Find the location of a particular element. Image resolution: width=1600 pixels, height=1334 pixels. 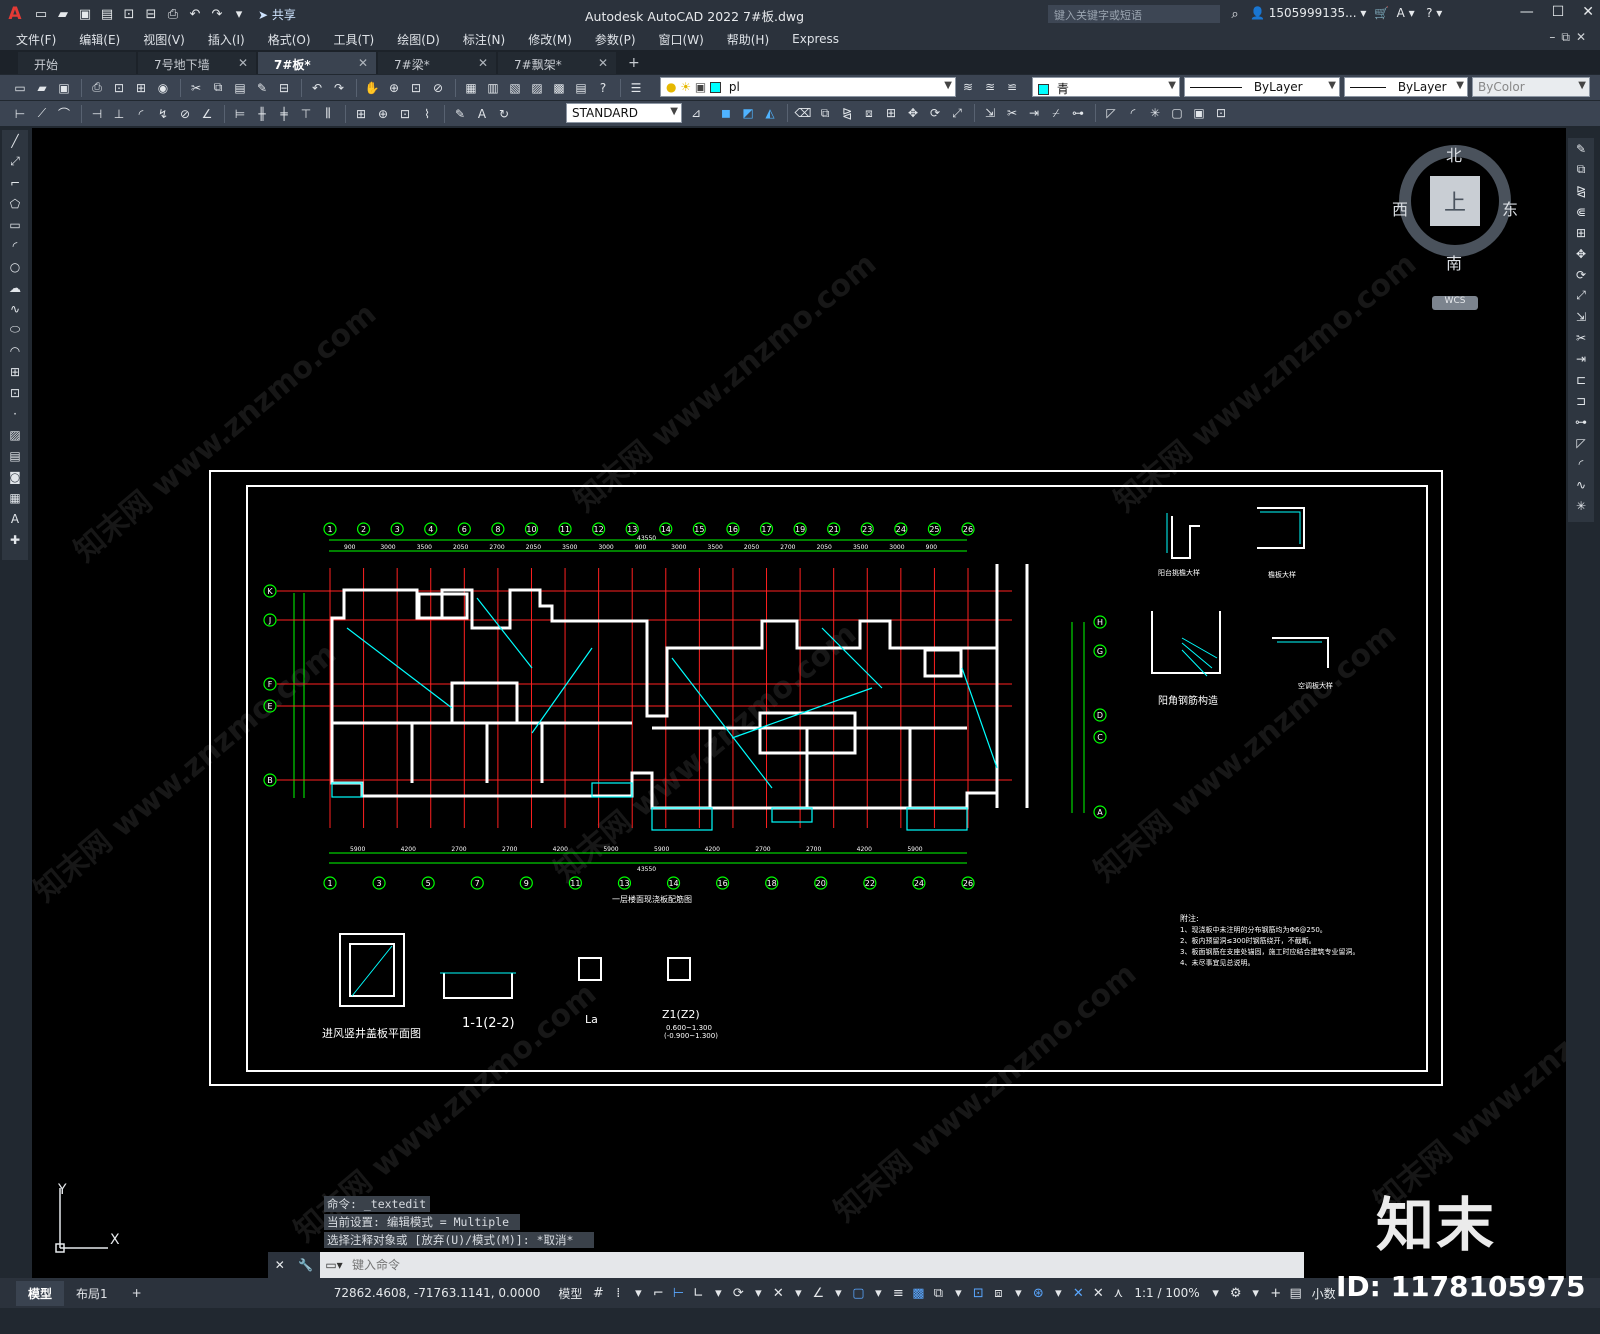

dim-break-icon: ⫼ is located at coordinates (328, 114).